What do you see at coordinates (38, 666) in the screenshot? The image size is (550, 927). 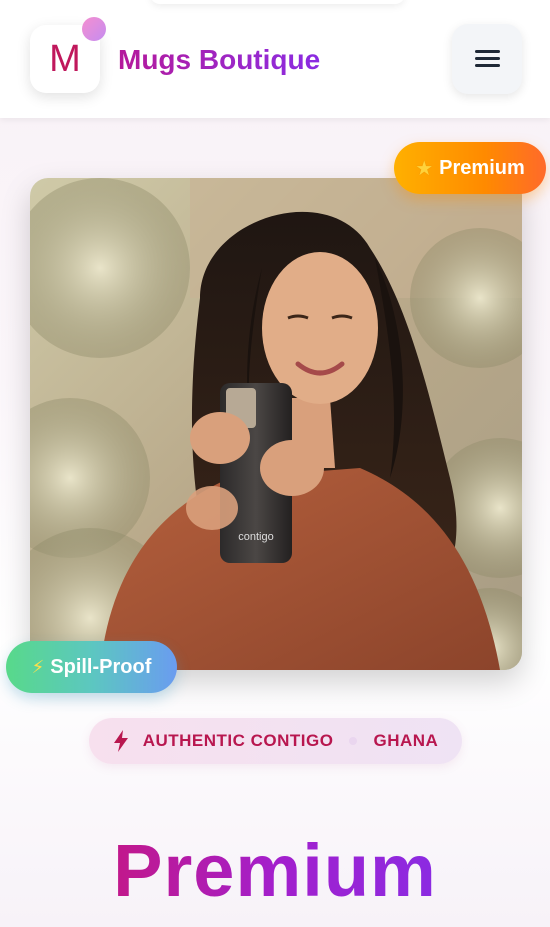 I see `bolt-icon: ⚡` at bounding box center [38, 666].